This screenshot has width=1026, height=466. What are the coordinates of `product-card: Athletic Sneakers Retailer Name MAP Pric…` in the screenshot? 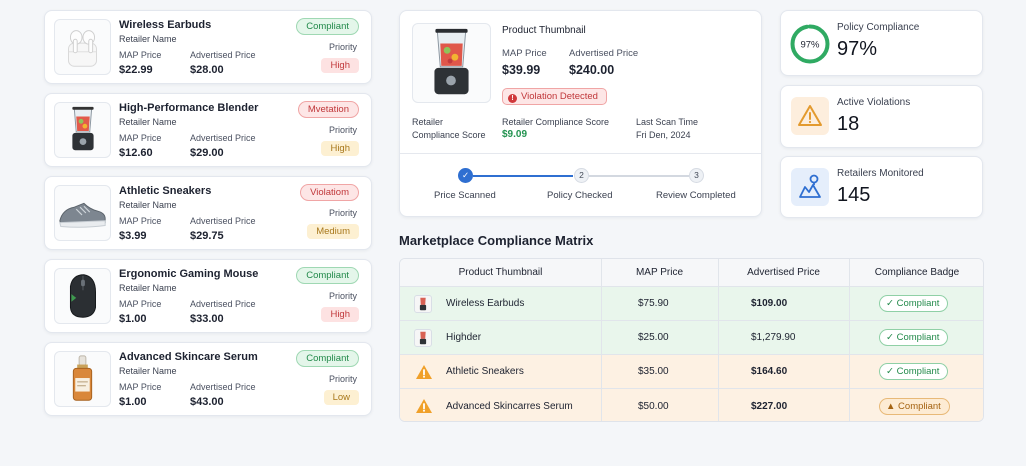 It's located at (208, 213).